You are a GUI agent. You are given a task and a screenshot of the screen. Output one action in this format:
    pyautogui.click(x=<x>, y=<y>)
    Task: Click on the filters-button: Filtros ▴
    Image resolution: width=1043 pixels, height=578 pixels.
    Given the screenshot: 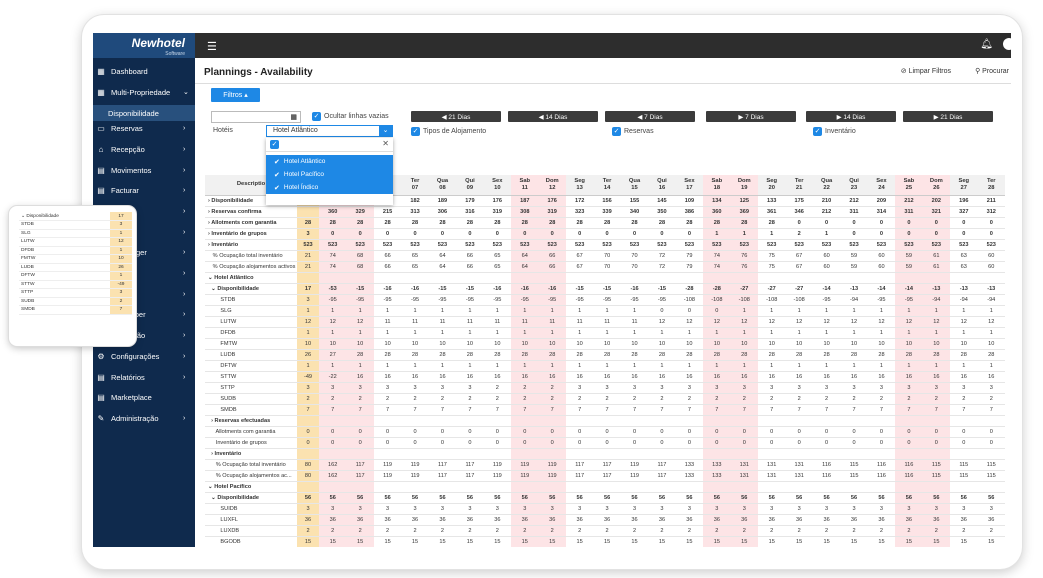 What is the action you would take?
    pyautogui.click(x=235, y=95)
    